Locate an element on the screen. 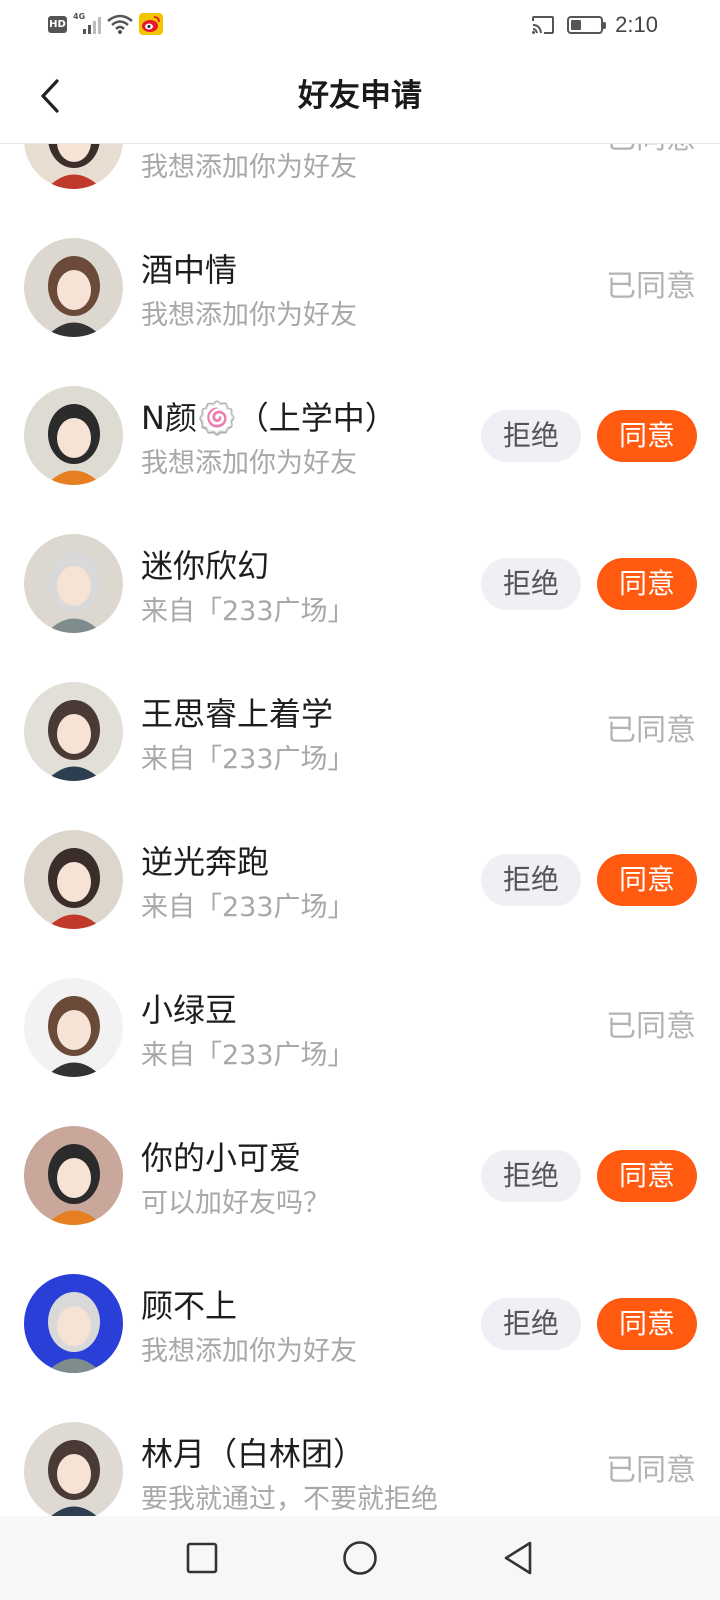  battery-icon is located at coordinates (587, 25).